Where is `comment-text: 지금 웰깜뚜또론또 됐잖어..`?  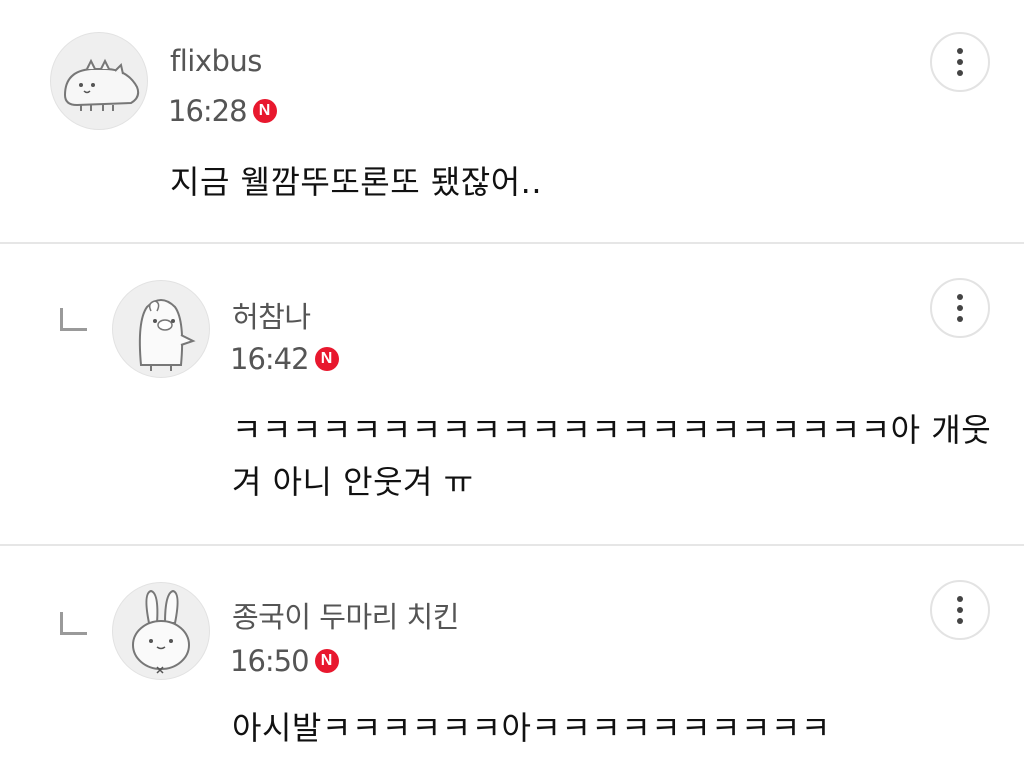
comment-text: 지금 웰깜뚜또론또 됐잖어.. is located at coordinates (356, 182).